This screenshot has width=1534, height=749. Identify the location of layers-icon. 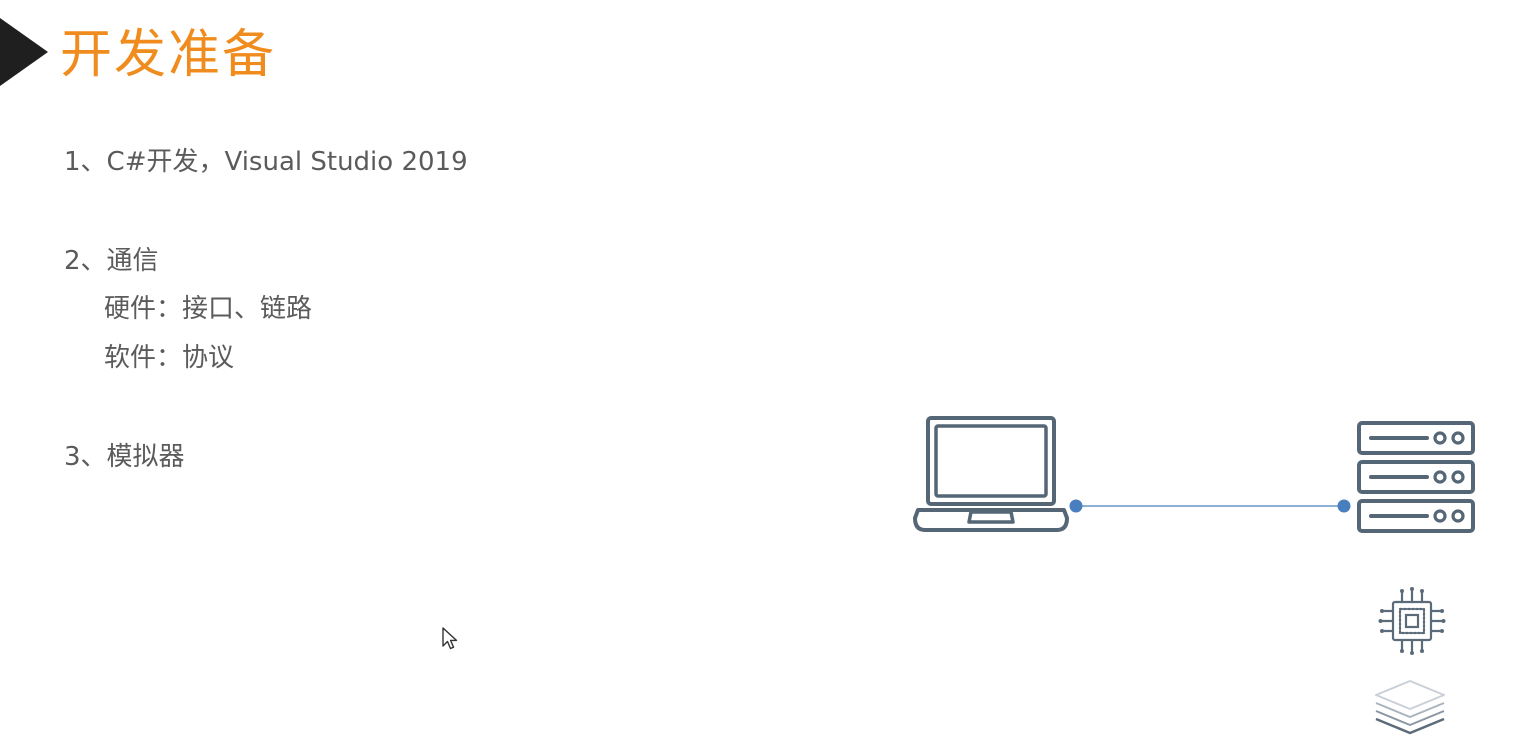
(1410, 707).